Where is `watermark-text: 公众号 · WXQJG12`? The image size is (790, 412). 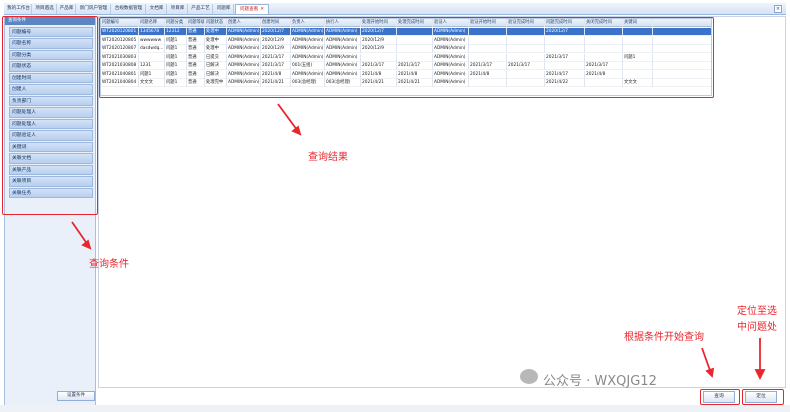
watermark-text: 公众号 · WXQJG12 is located at coordinates (600, 381).